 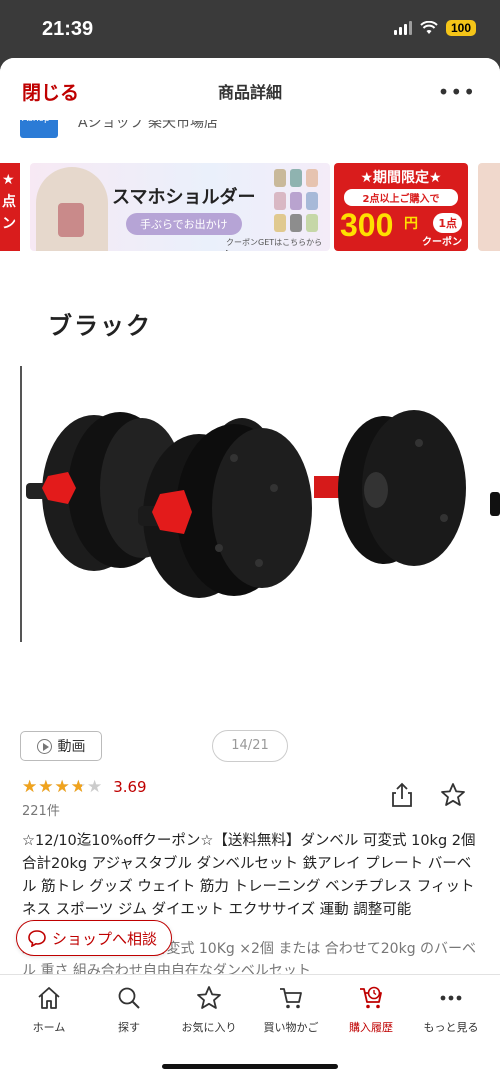 What do you see at coordinates (411, 224) in the screenshot?
I see `sale-yen: 円` at bounding box center [411, 224].